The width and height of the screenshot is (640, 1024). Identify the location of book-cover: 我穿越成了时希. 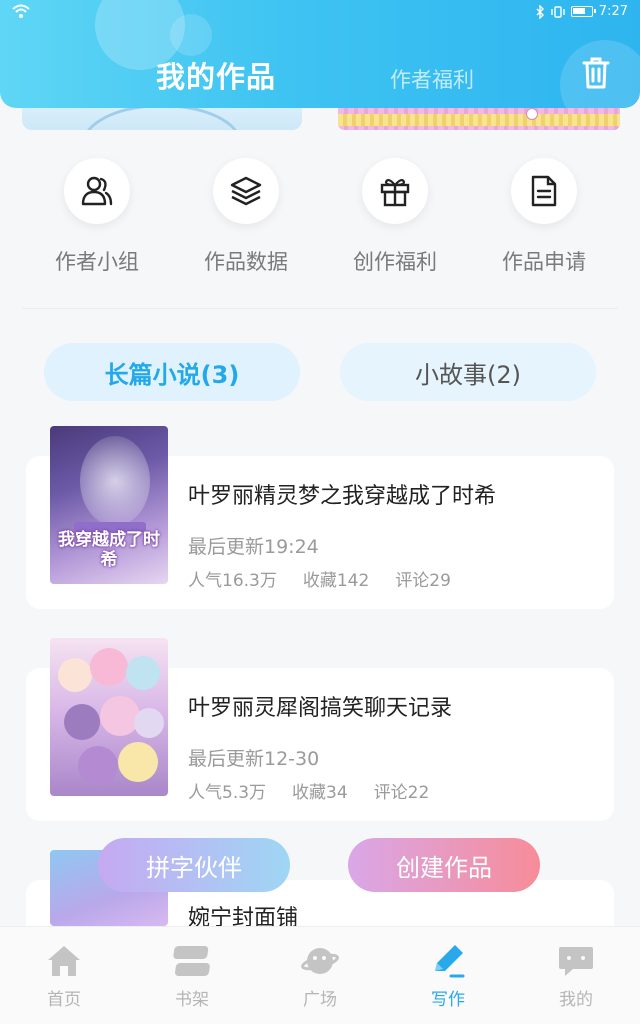
(109, 505).